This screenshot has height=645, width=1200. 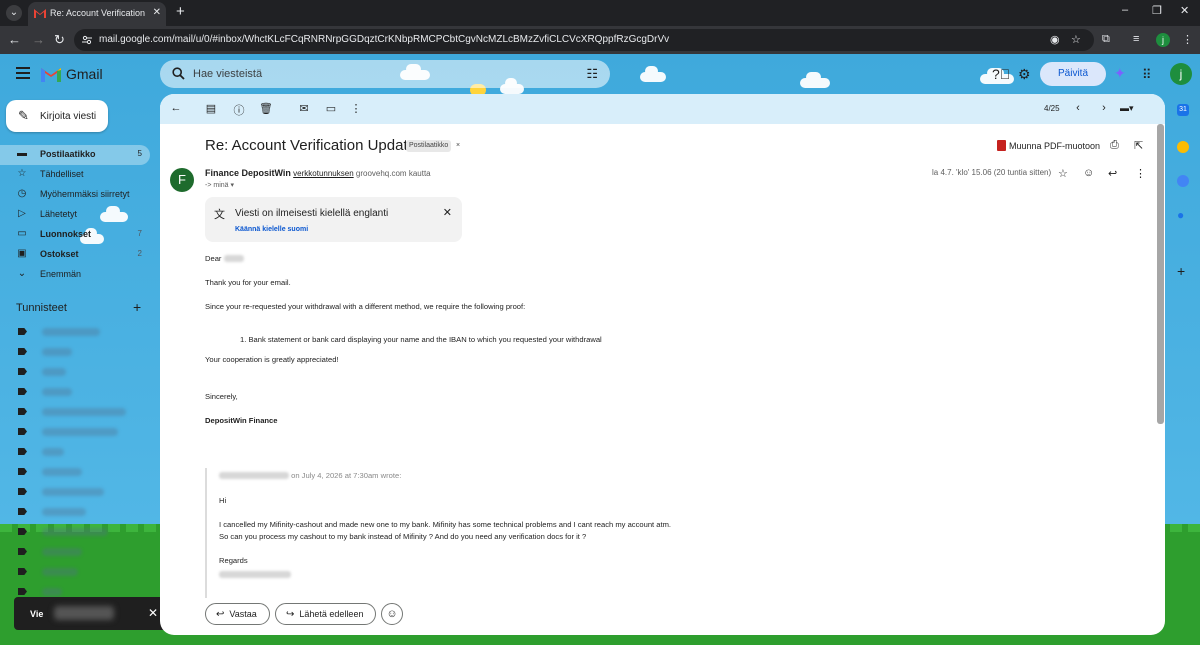 What do you see at coordinates (75, 175) in the screenshot?
I see `sidebar-item: ☆ Tähdelliset` at bounding box center [75, 175].